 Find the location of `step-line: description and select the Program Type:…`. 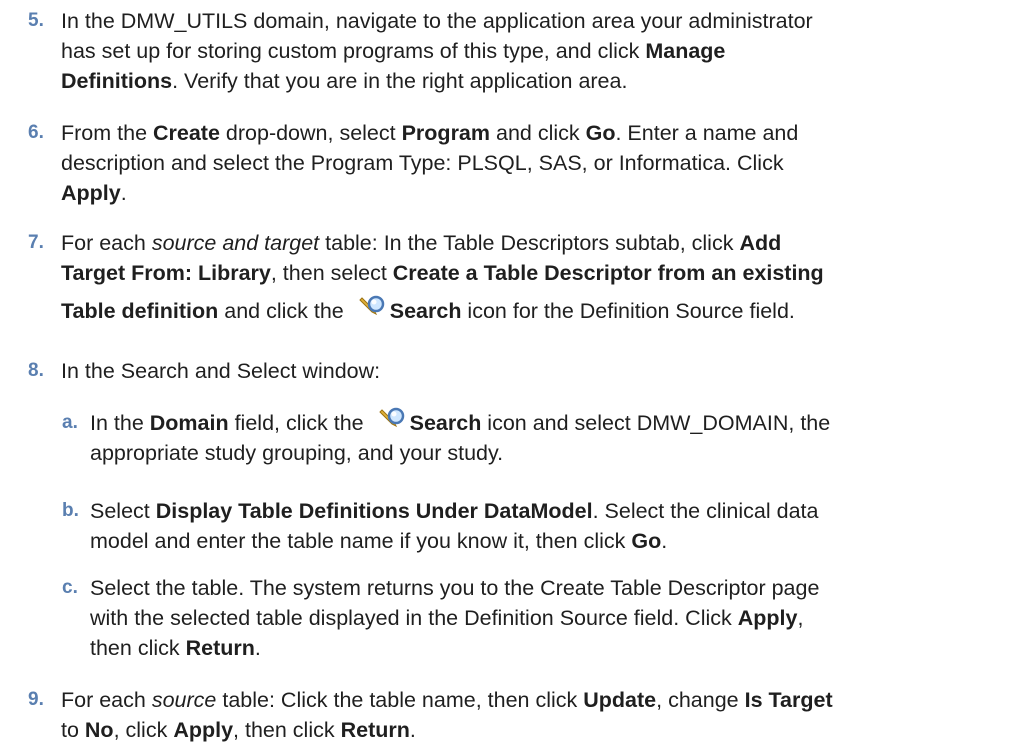

step-line: description and select the Program Type:… is located at coordinates (422, 163).